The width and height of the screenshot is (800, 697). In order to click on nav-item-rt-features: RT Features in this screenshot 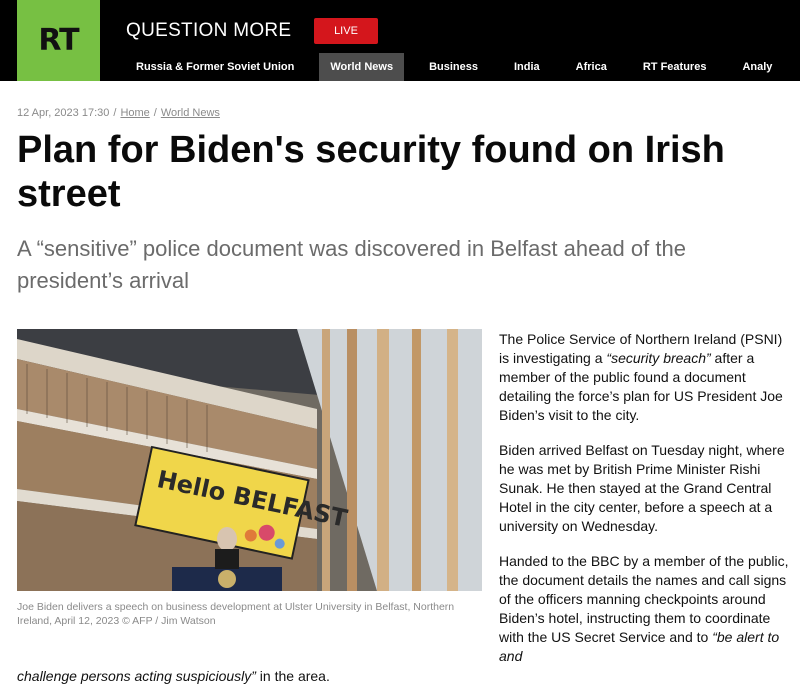, I will do `click(675, 67)`.